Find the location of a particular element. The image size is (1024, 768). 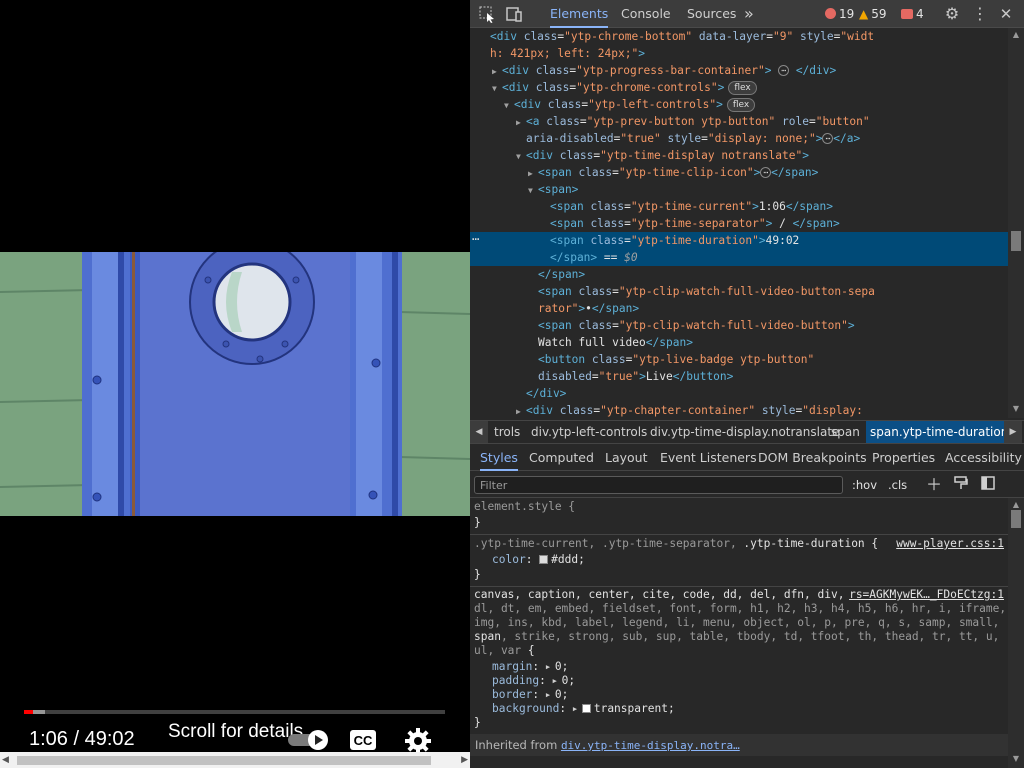

settings-gear-icon is located at coordinates (418, 741).